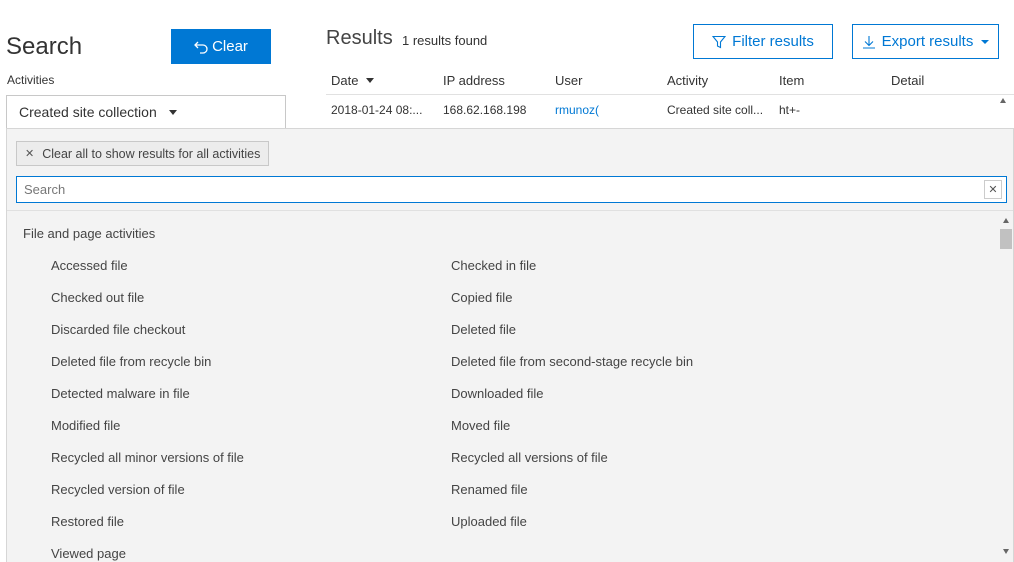 The image size is (1014, 562). I want to click on activity-list-item: Checked out file, so click(97, 297).